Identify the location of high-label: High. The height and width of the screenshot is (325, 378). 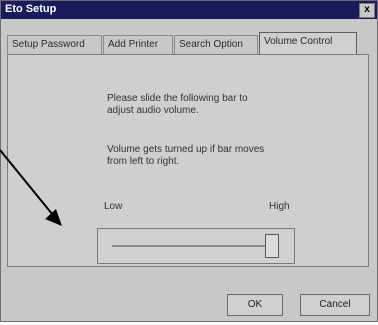
(279, 206).